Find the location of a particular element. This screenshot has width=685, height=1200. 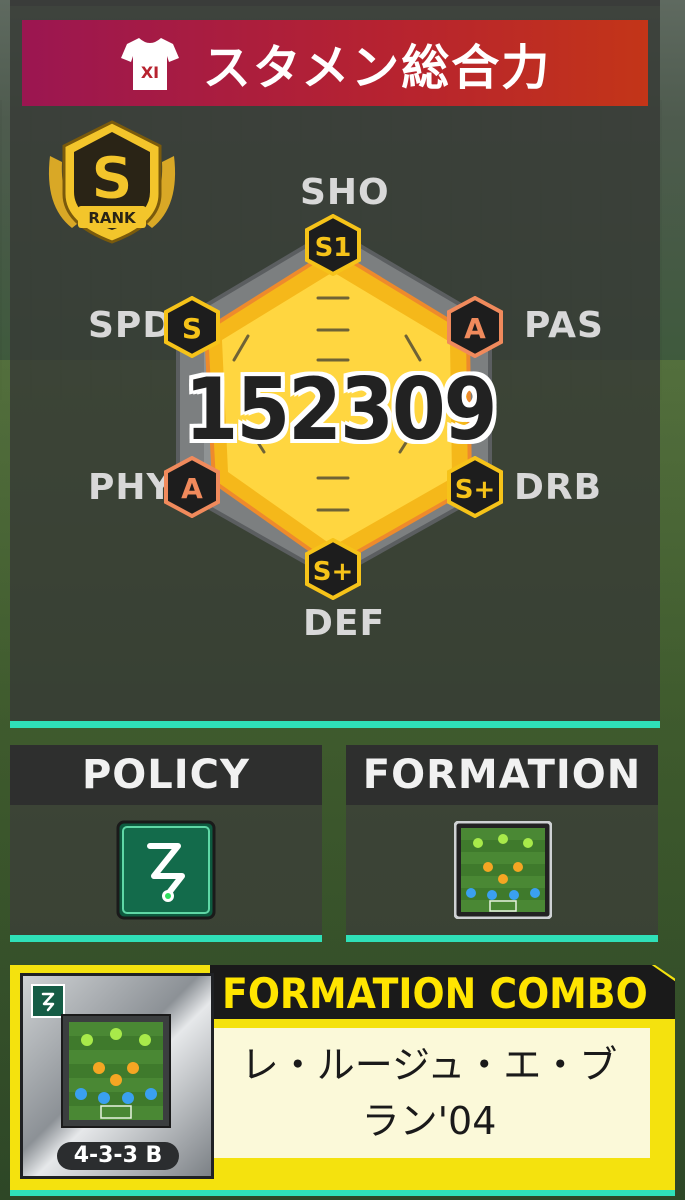

grade-badge-drb: S+ is located at coordinates (475, 487).